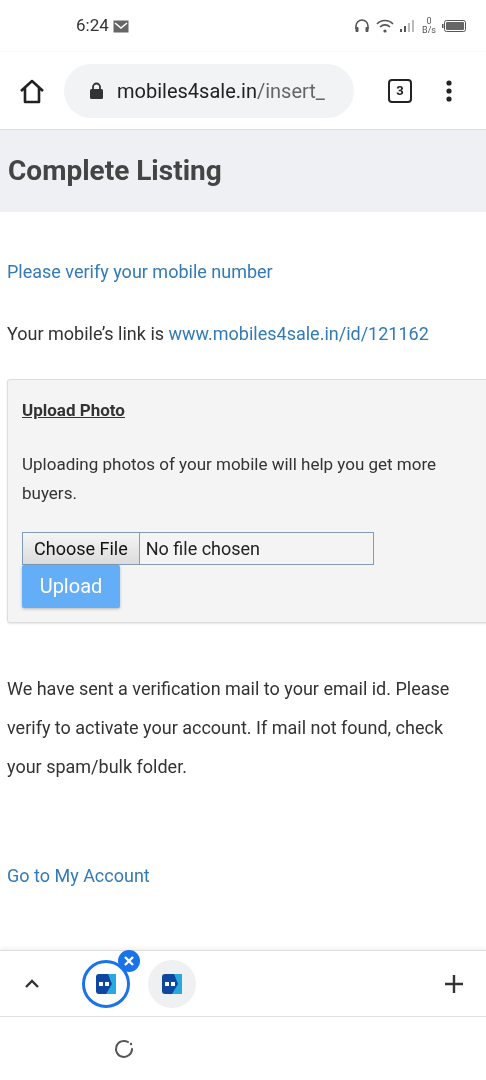  Describe the element at coordinates (230, 478) in the screenshot. I see `panel-text: Uploading photos of your mobile will help you get more buyers.` at that location.